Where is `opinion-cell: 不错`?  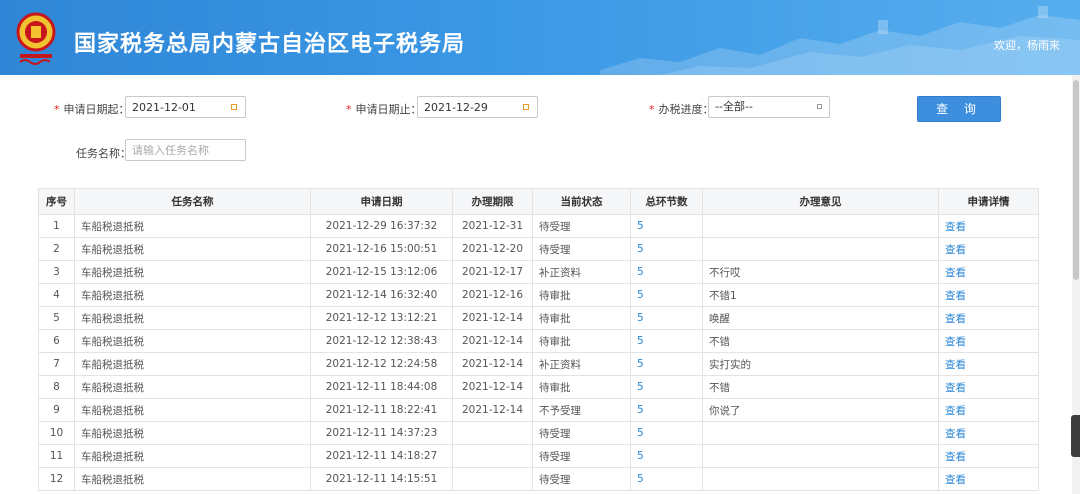 opinion-cell: 不错 is located at coordinates (820, 387).